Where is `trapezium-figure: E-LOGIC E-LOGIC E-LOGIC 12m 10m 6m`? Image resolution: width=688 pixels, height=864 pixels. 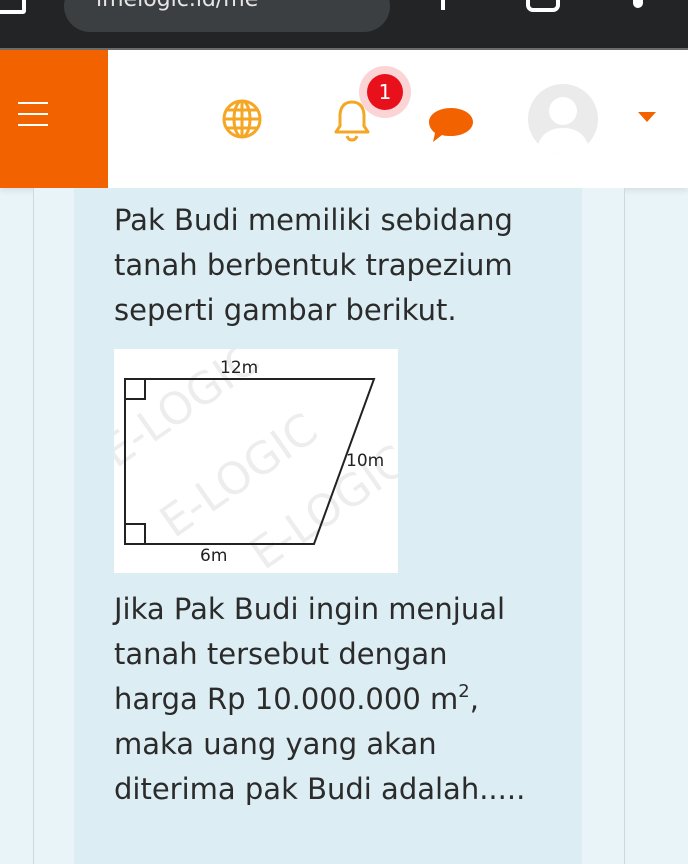 trapezium-figure: E-LOGIC E-LOGIC E-LOGIC 12m 10m 6m is located at coordinates (255, 457).